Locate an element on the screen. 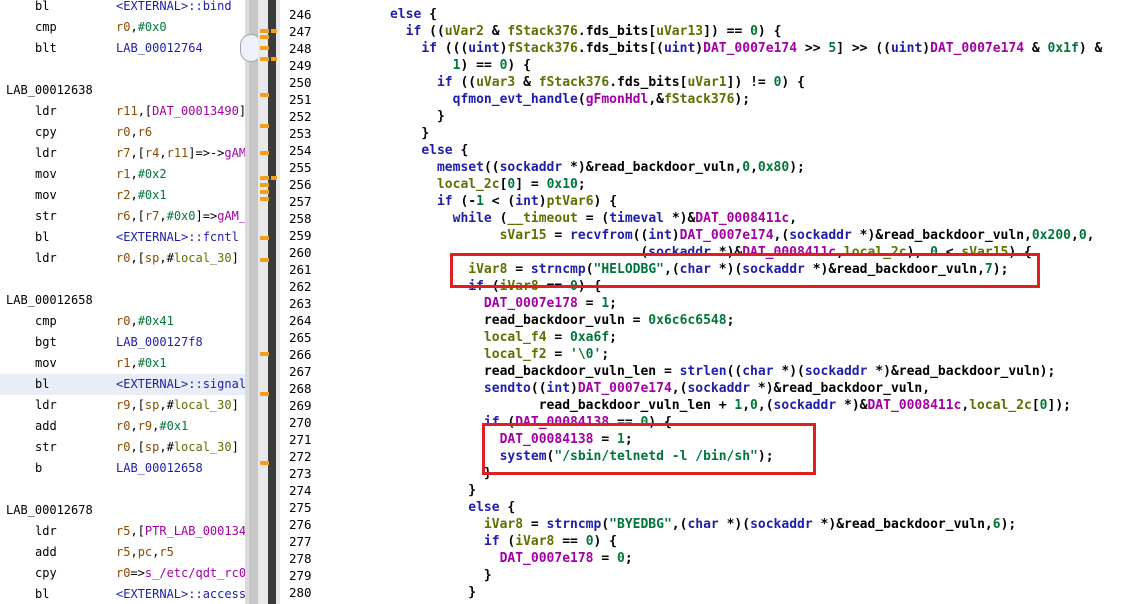 The width and height of the screenshot is (1129, 604). listing-row: add r0,r9,#0x1 is located at coordinates (122, 426).